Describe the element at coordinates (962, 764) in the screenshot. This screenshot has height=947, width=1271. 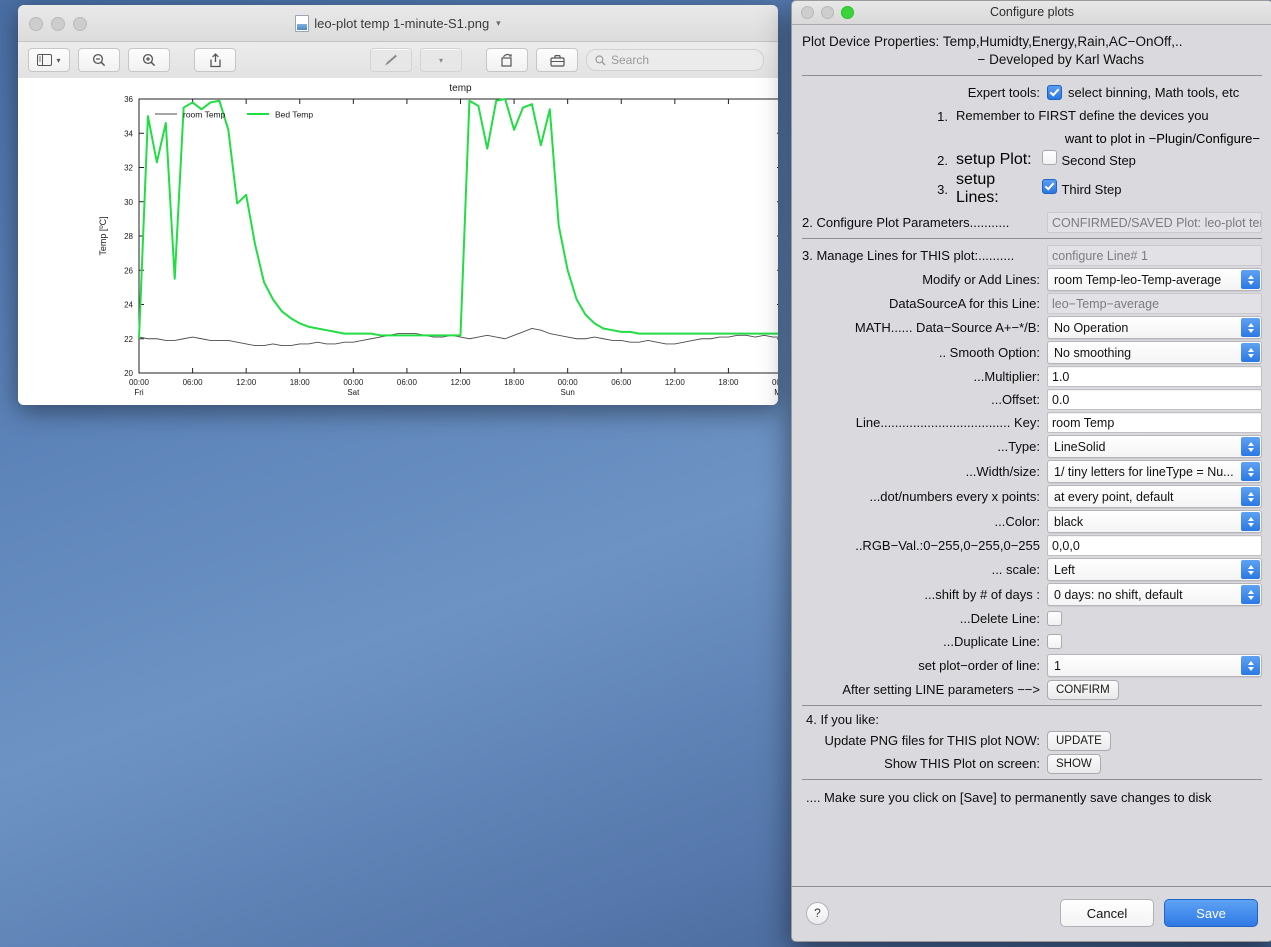
I see `show-plot-label: Show THIS Plot on screen:` at that location.